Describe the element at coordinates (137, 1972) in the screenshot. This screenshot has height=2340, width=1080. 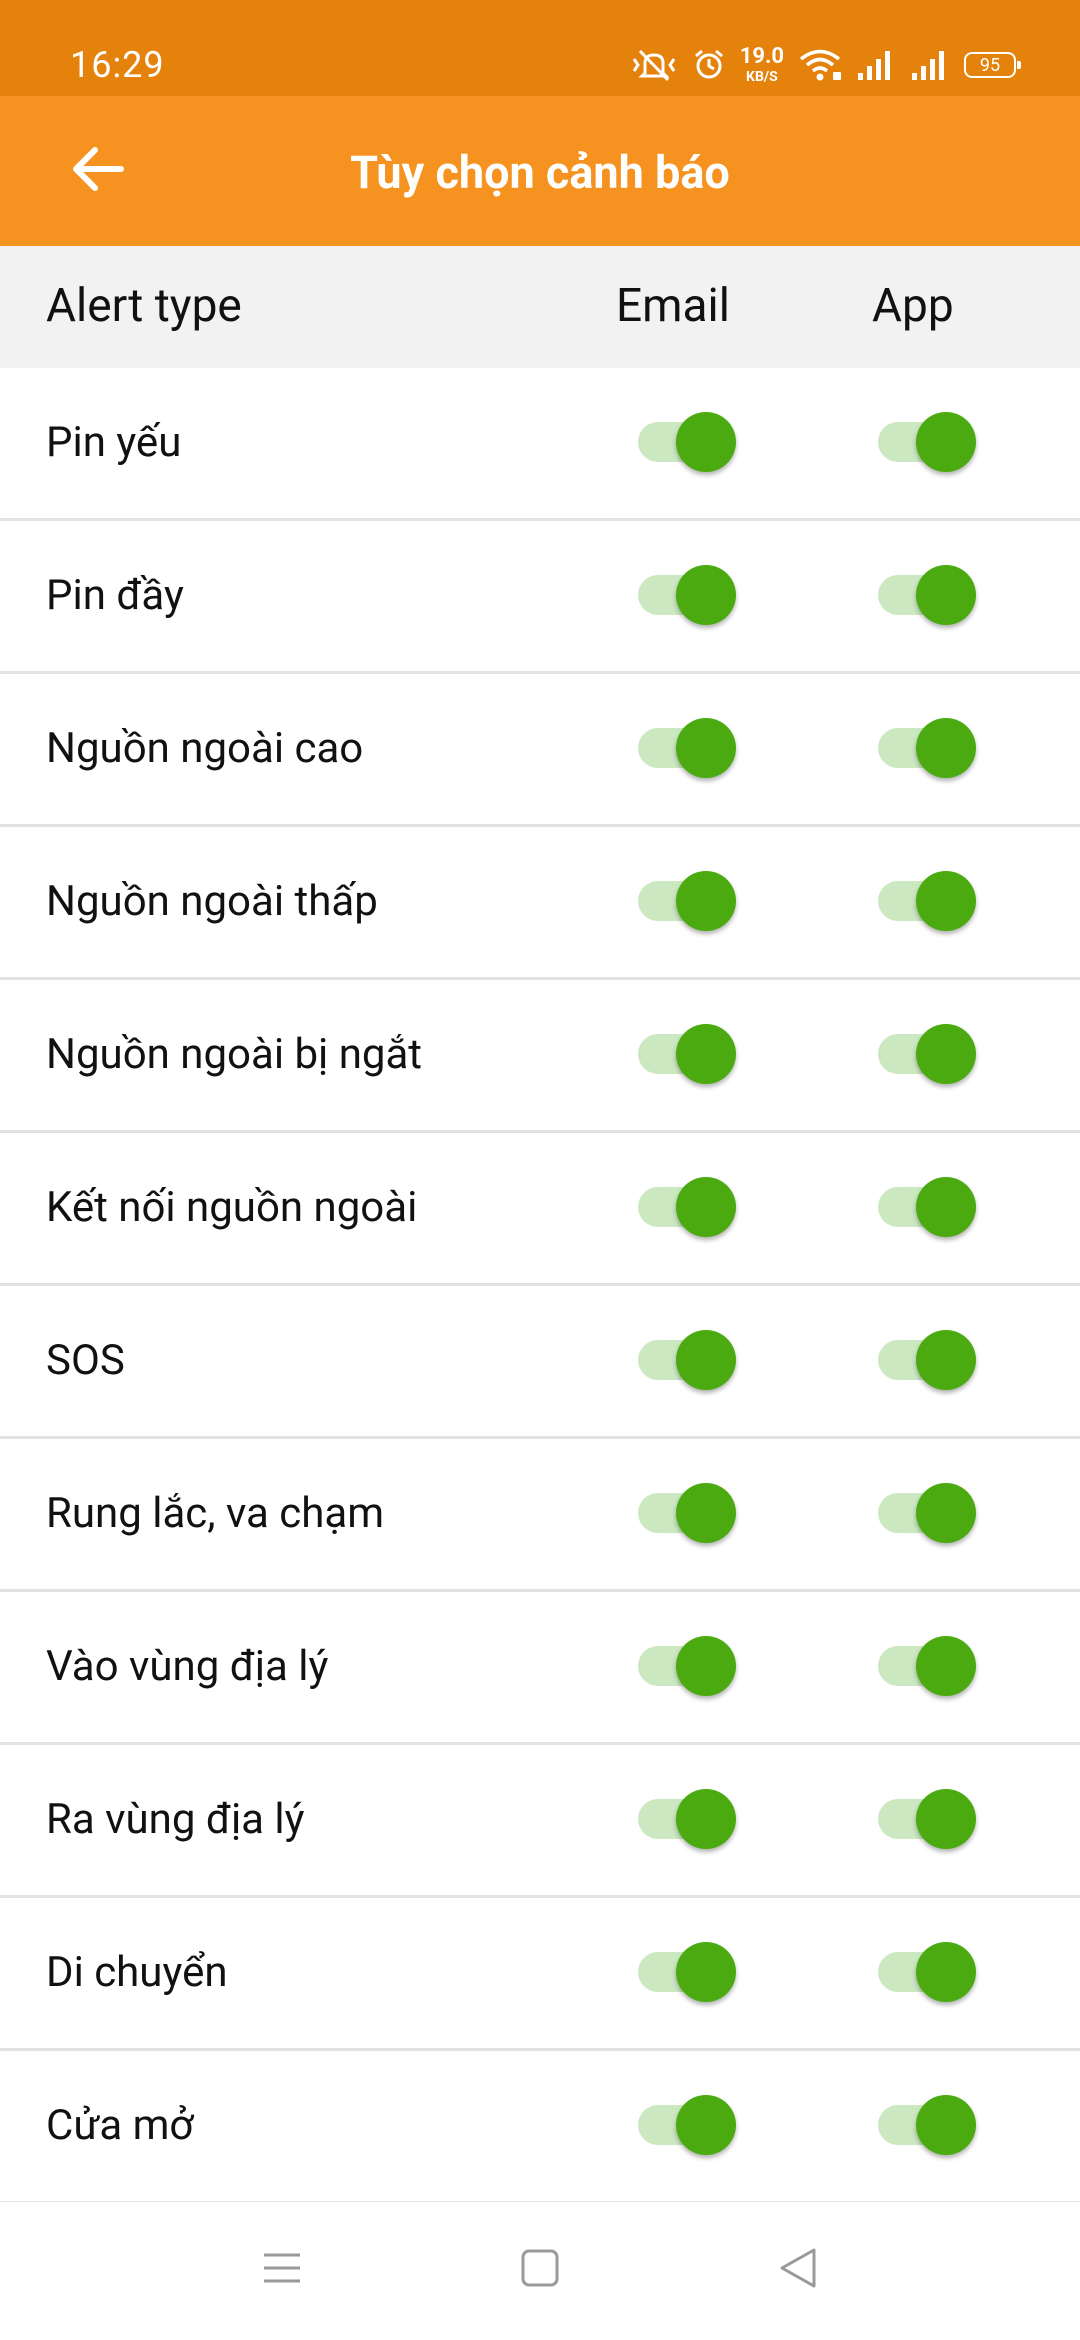
I see `alert-label: Di chuyển` at that location.